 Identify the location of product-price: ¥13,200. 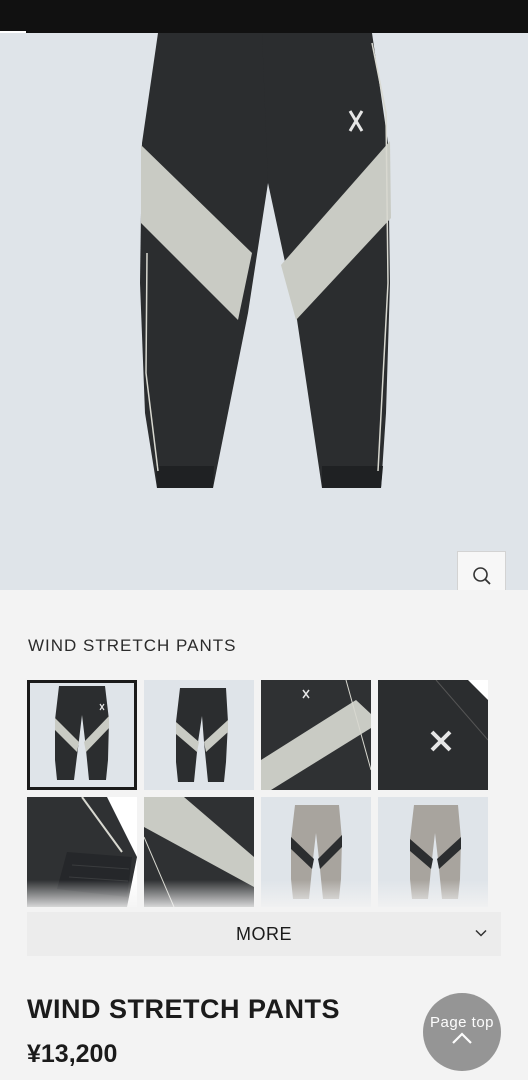
(72, 1054).